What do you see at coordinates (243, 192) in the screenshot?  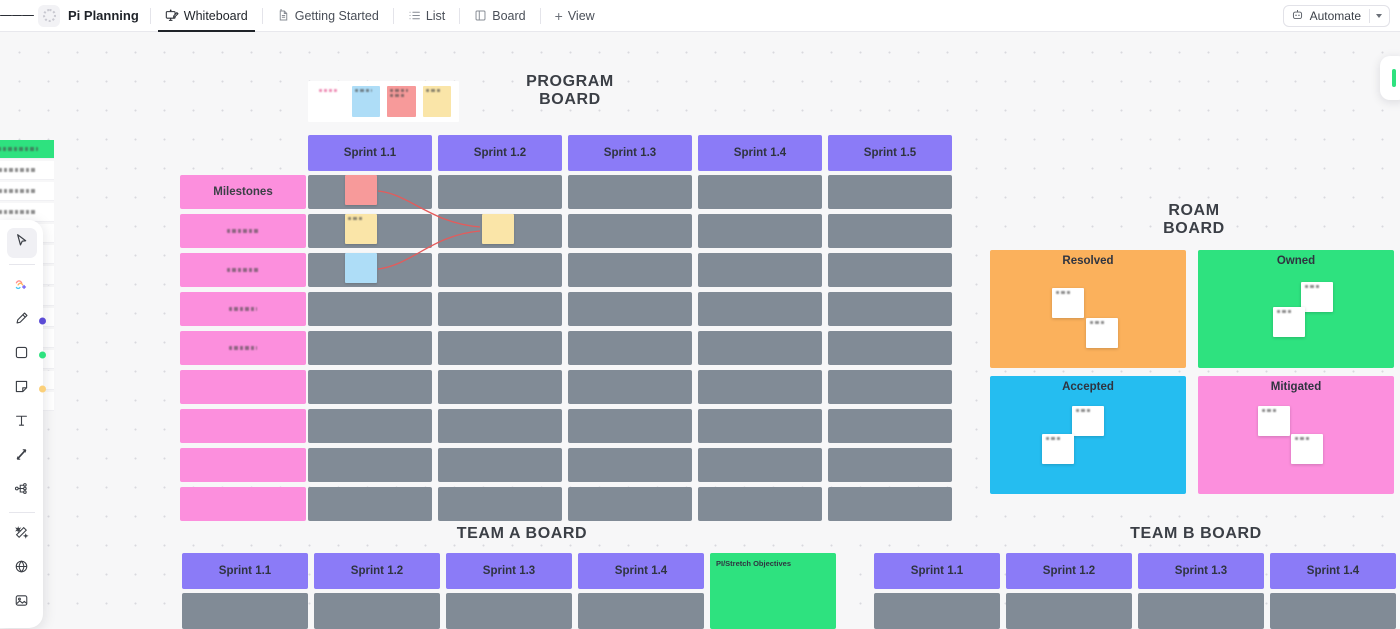 I see `program-row-label: Milestones` at bounding box center [243, 192].